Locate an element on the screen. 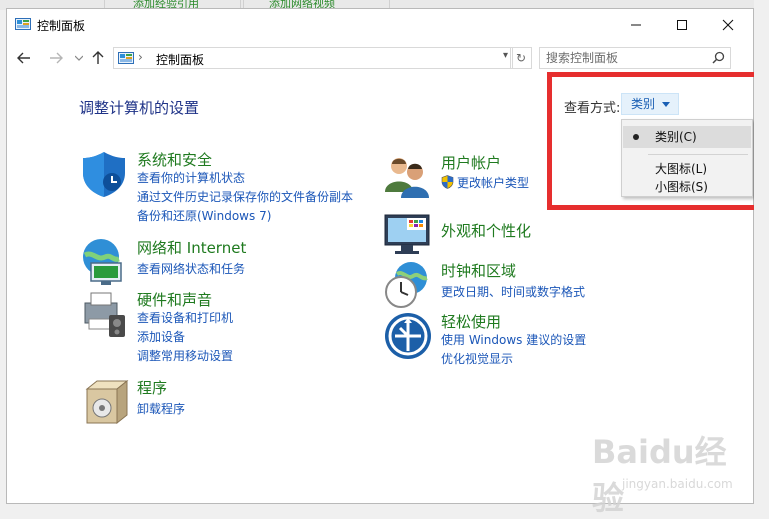  category-link-with-shield: 更改帐户类型 is located at coordinates (485, 182).